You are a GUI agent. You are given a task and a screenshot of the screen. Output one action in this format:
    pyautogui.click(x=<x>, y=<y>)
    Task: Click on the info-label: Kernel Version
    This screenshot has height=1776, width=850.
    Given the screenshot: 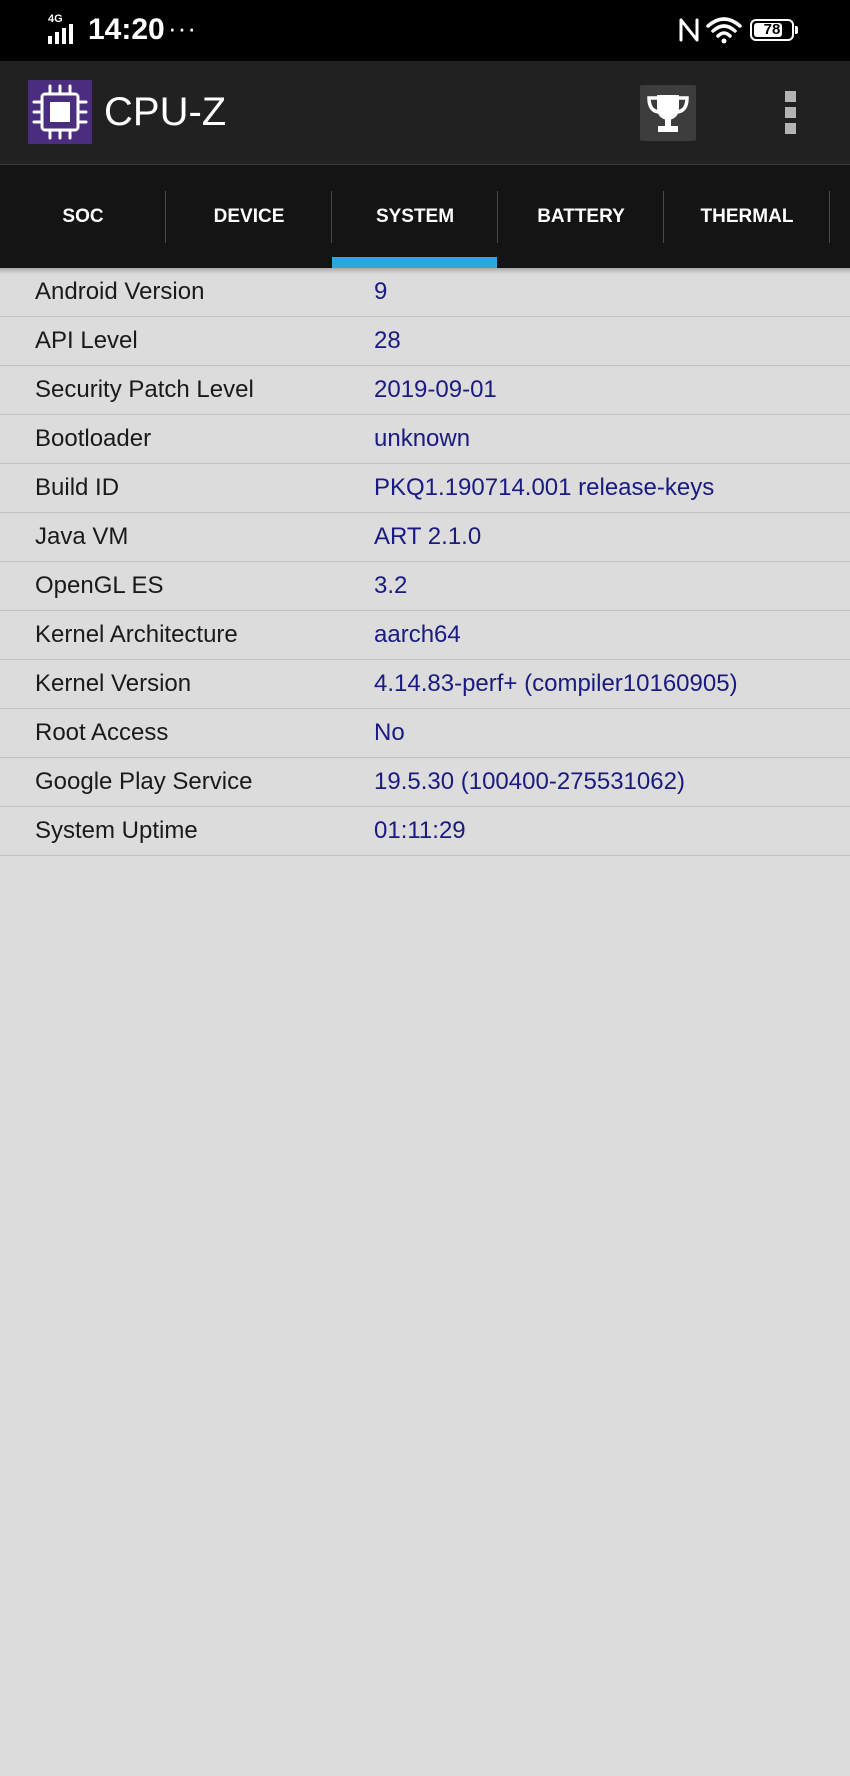 What is the action you would take?
    pyautogui.click(x=113, y=683)
    